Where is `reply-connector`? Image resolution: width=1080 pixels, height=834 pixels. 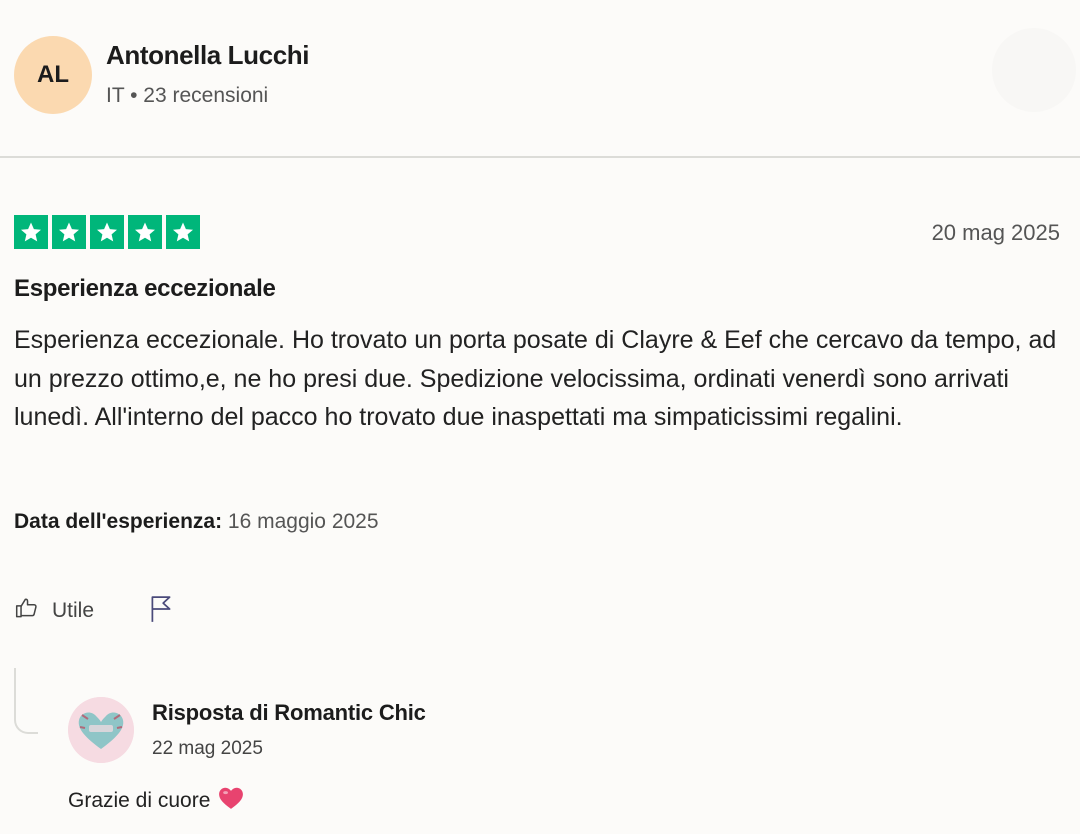
reply-connector is located at coordinates (26, 701).